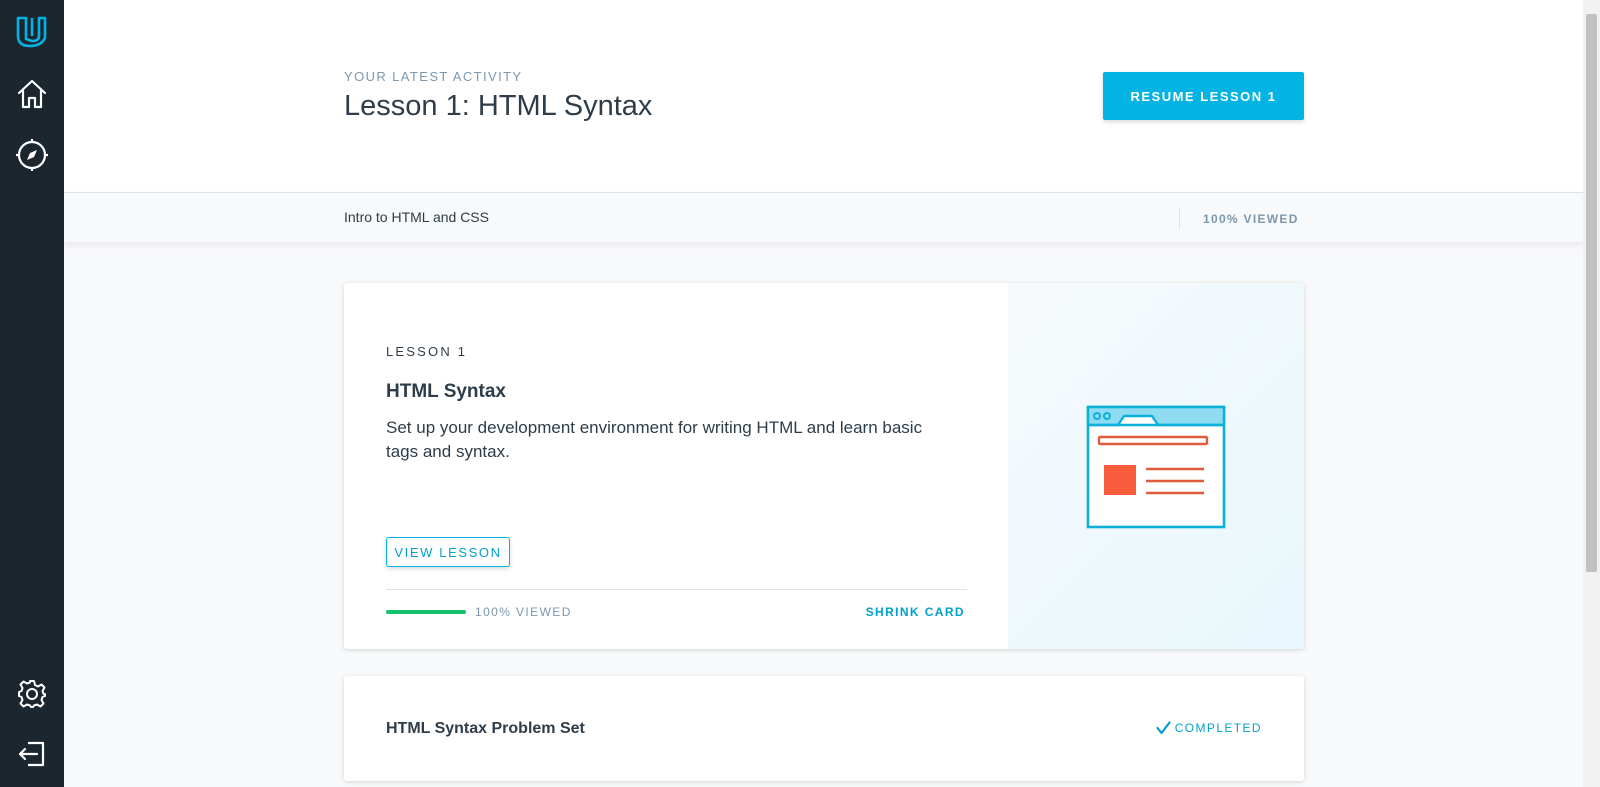 Image resolution: width=1600 pixels, height=787 pixels. I want to click on course-name: Intro to HTML and CSS, so click(416, 217).